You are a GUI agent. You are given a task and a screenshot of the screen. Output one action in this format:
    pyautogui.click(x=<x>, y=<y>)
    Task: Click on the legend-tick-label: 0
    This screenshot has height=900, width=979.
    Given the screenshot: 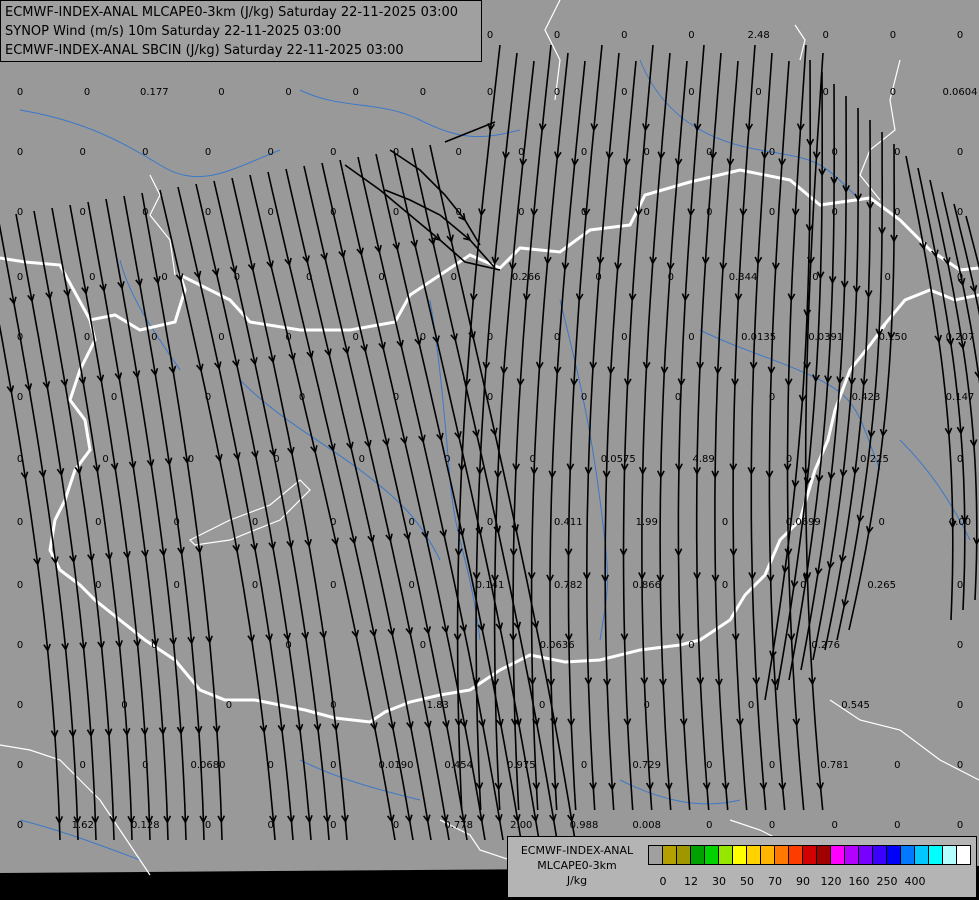 What is the action you would take?
    pyautogui.click(x=663, y=881)
    